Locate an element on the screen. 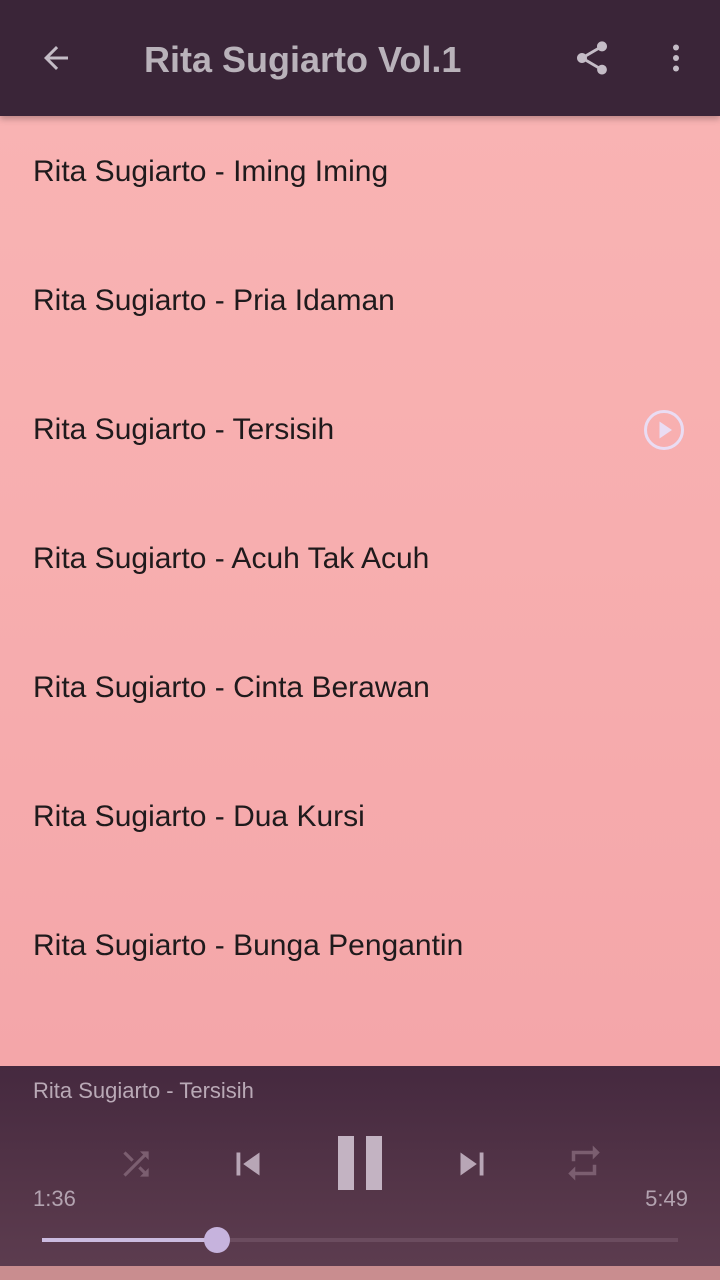 This screenshot has width=720, height=1280. song-item: Rita Sugiarto - Bunga Pengantin is located at coordinates (360, 954).